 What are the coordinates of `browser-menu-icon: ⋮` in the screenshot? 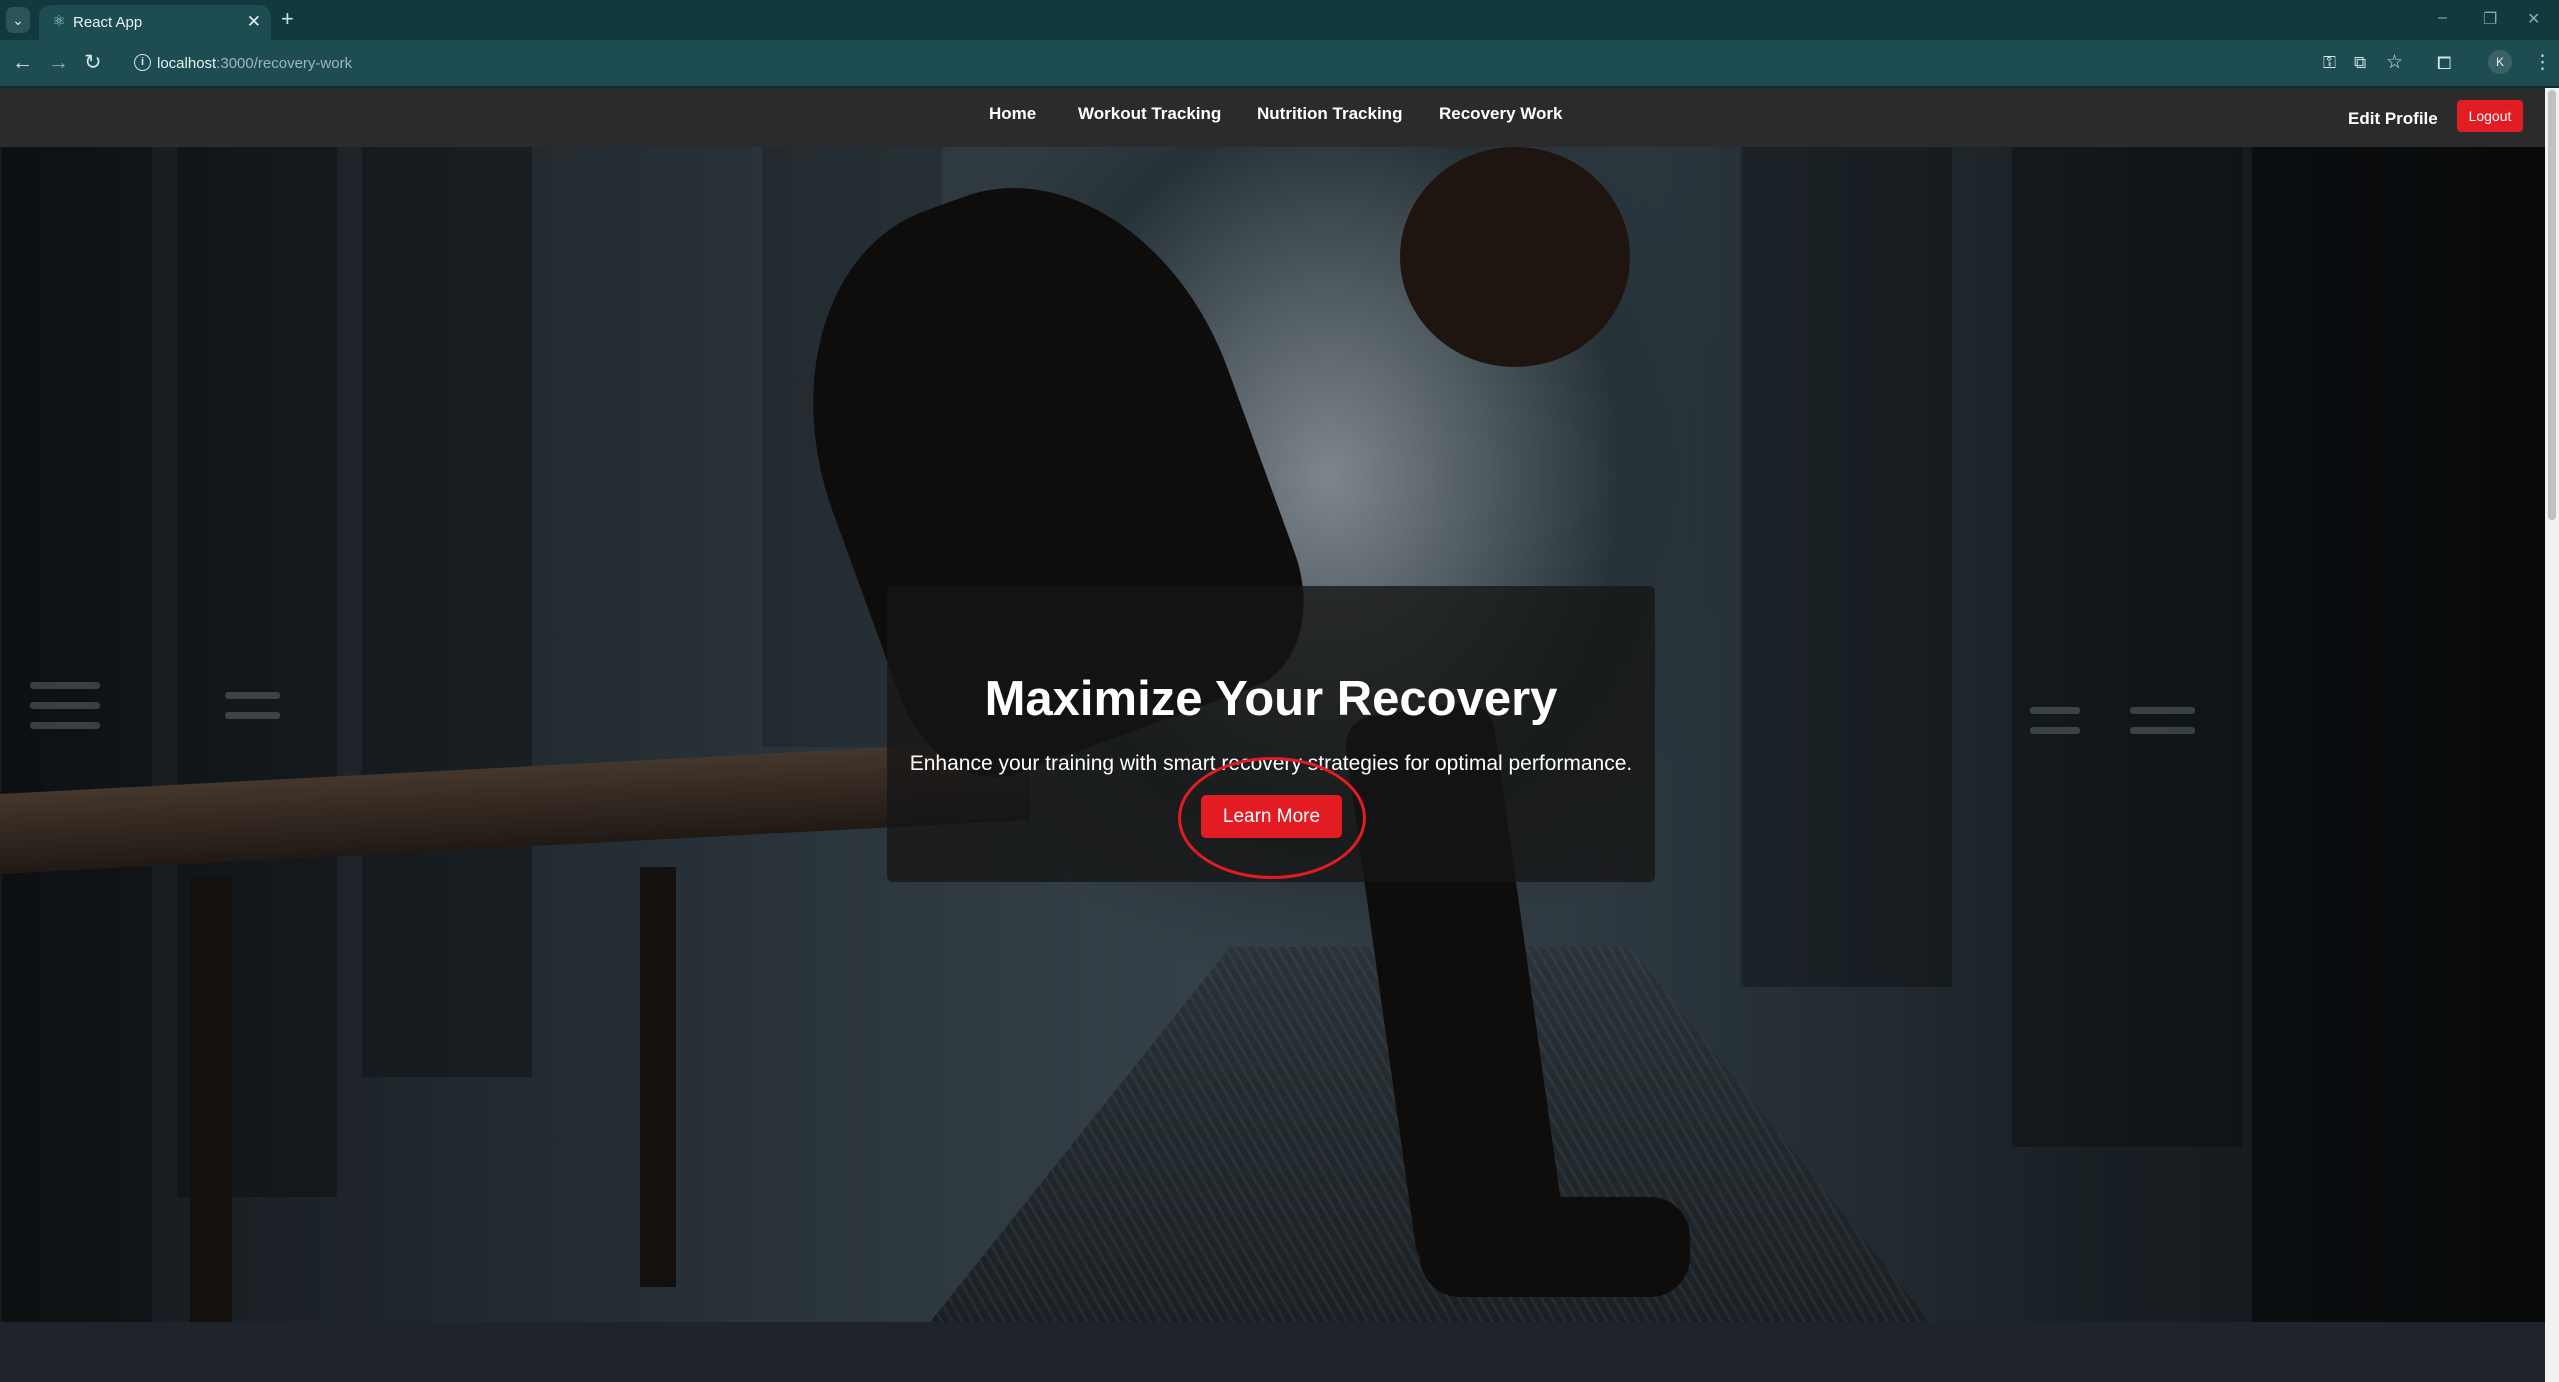 It's located at (2542, 63).